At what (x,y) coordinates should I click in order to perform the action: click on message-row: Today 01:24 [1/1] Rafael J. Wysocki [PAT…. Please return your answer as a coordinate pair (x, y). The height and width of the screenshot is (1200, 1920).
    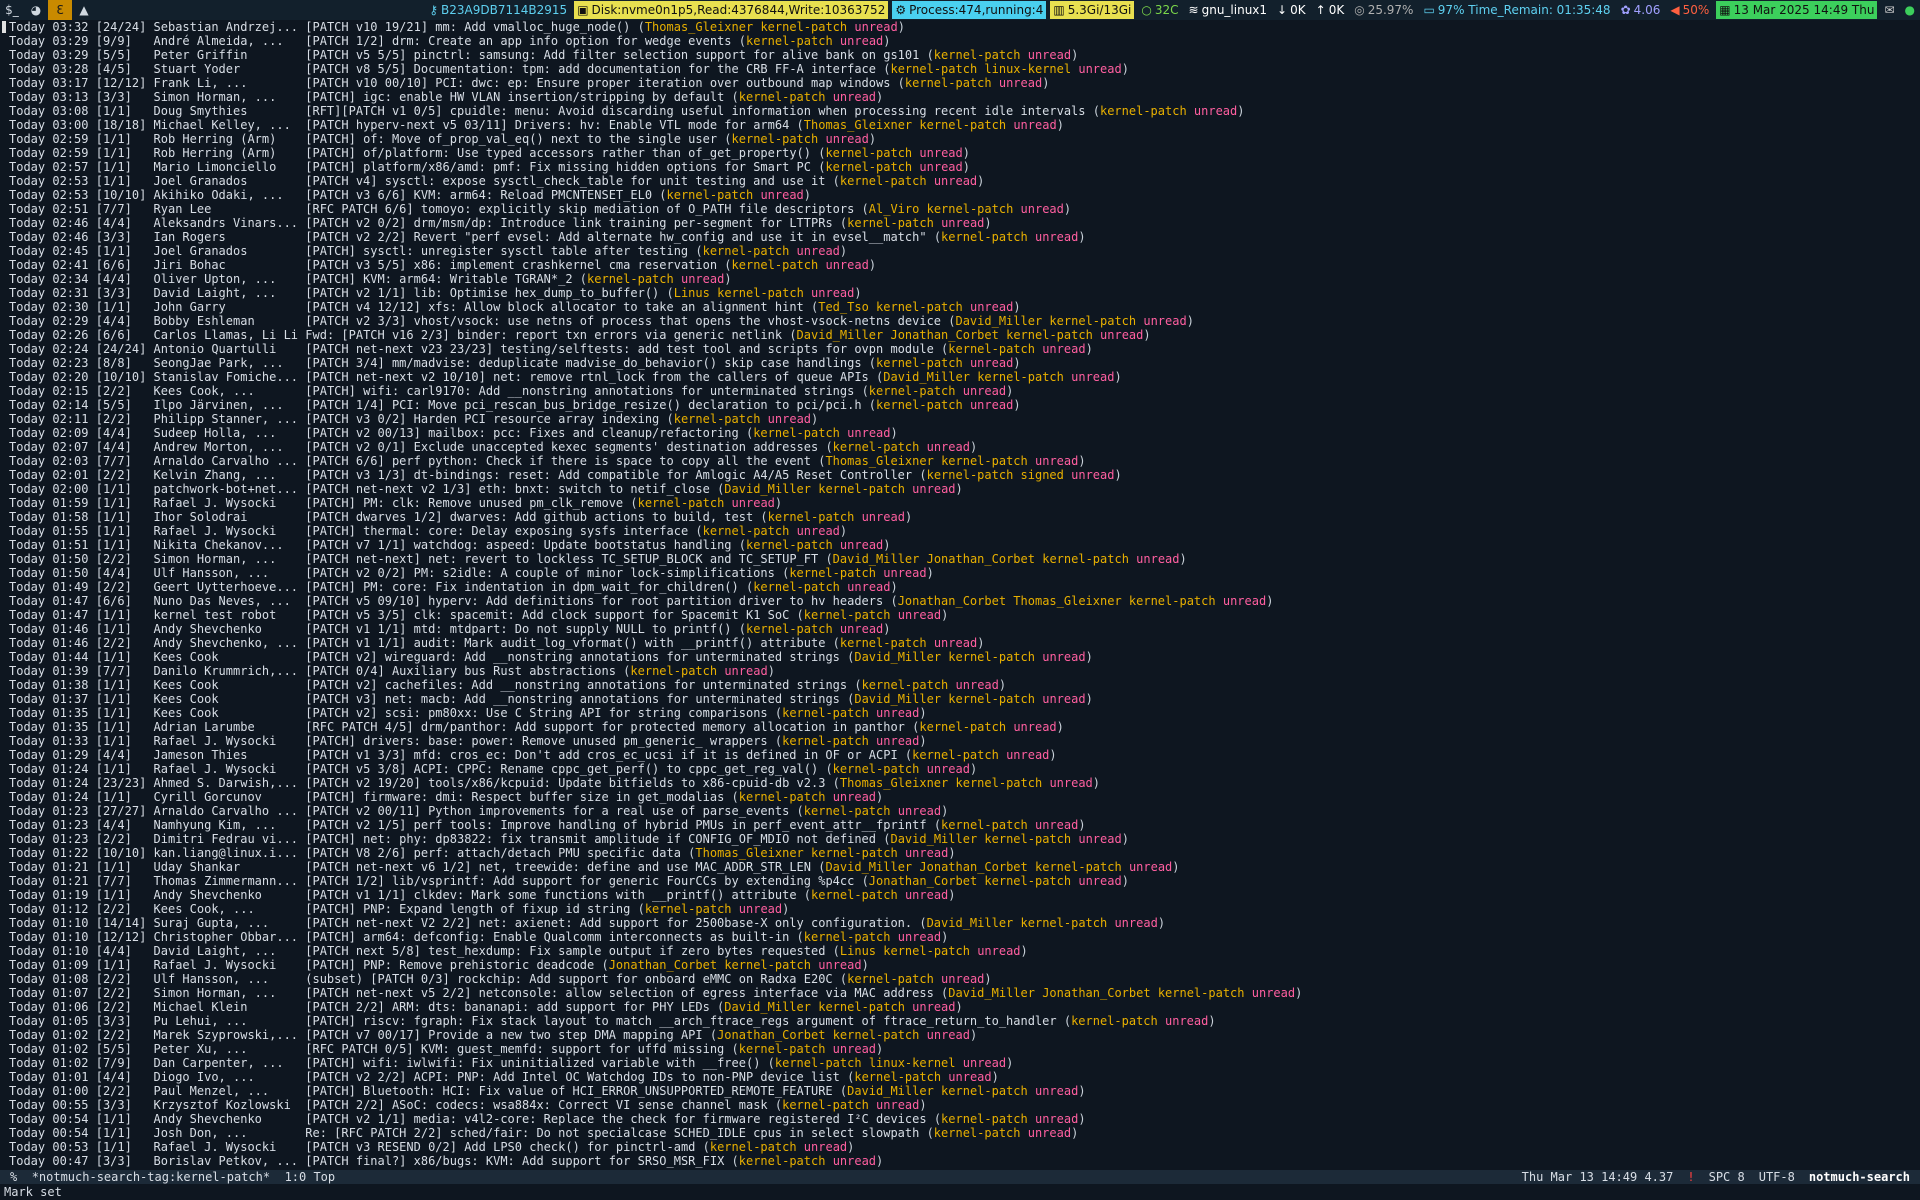
    Looking at the image, I should click on (960, 769).